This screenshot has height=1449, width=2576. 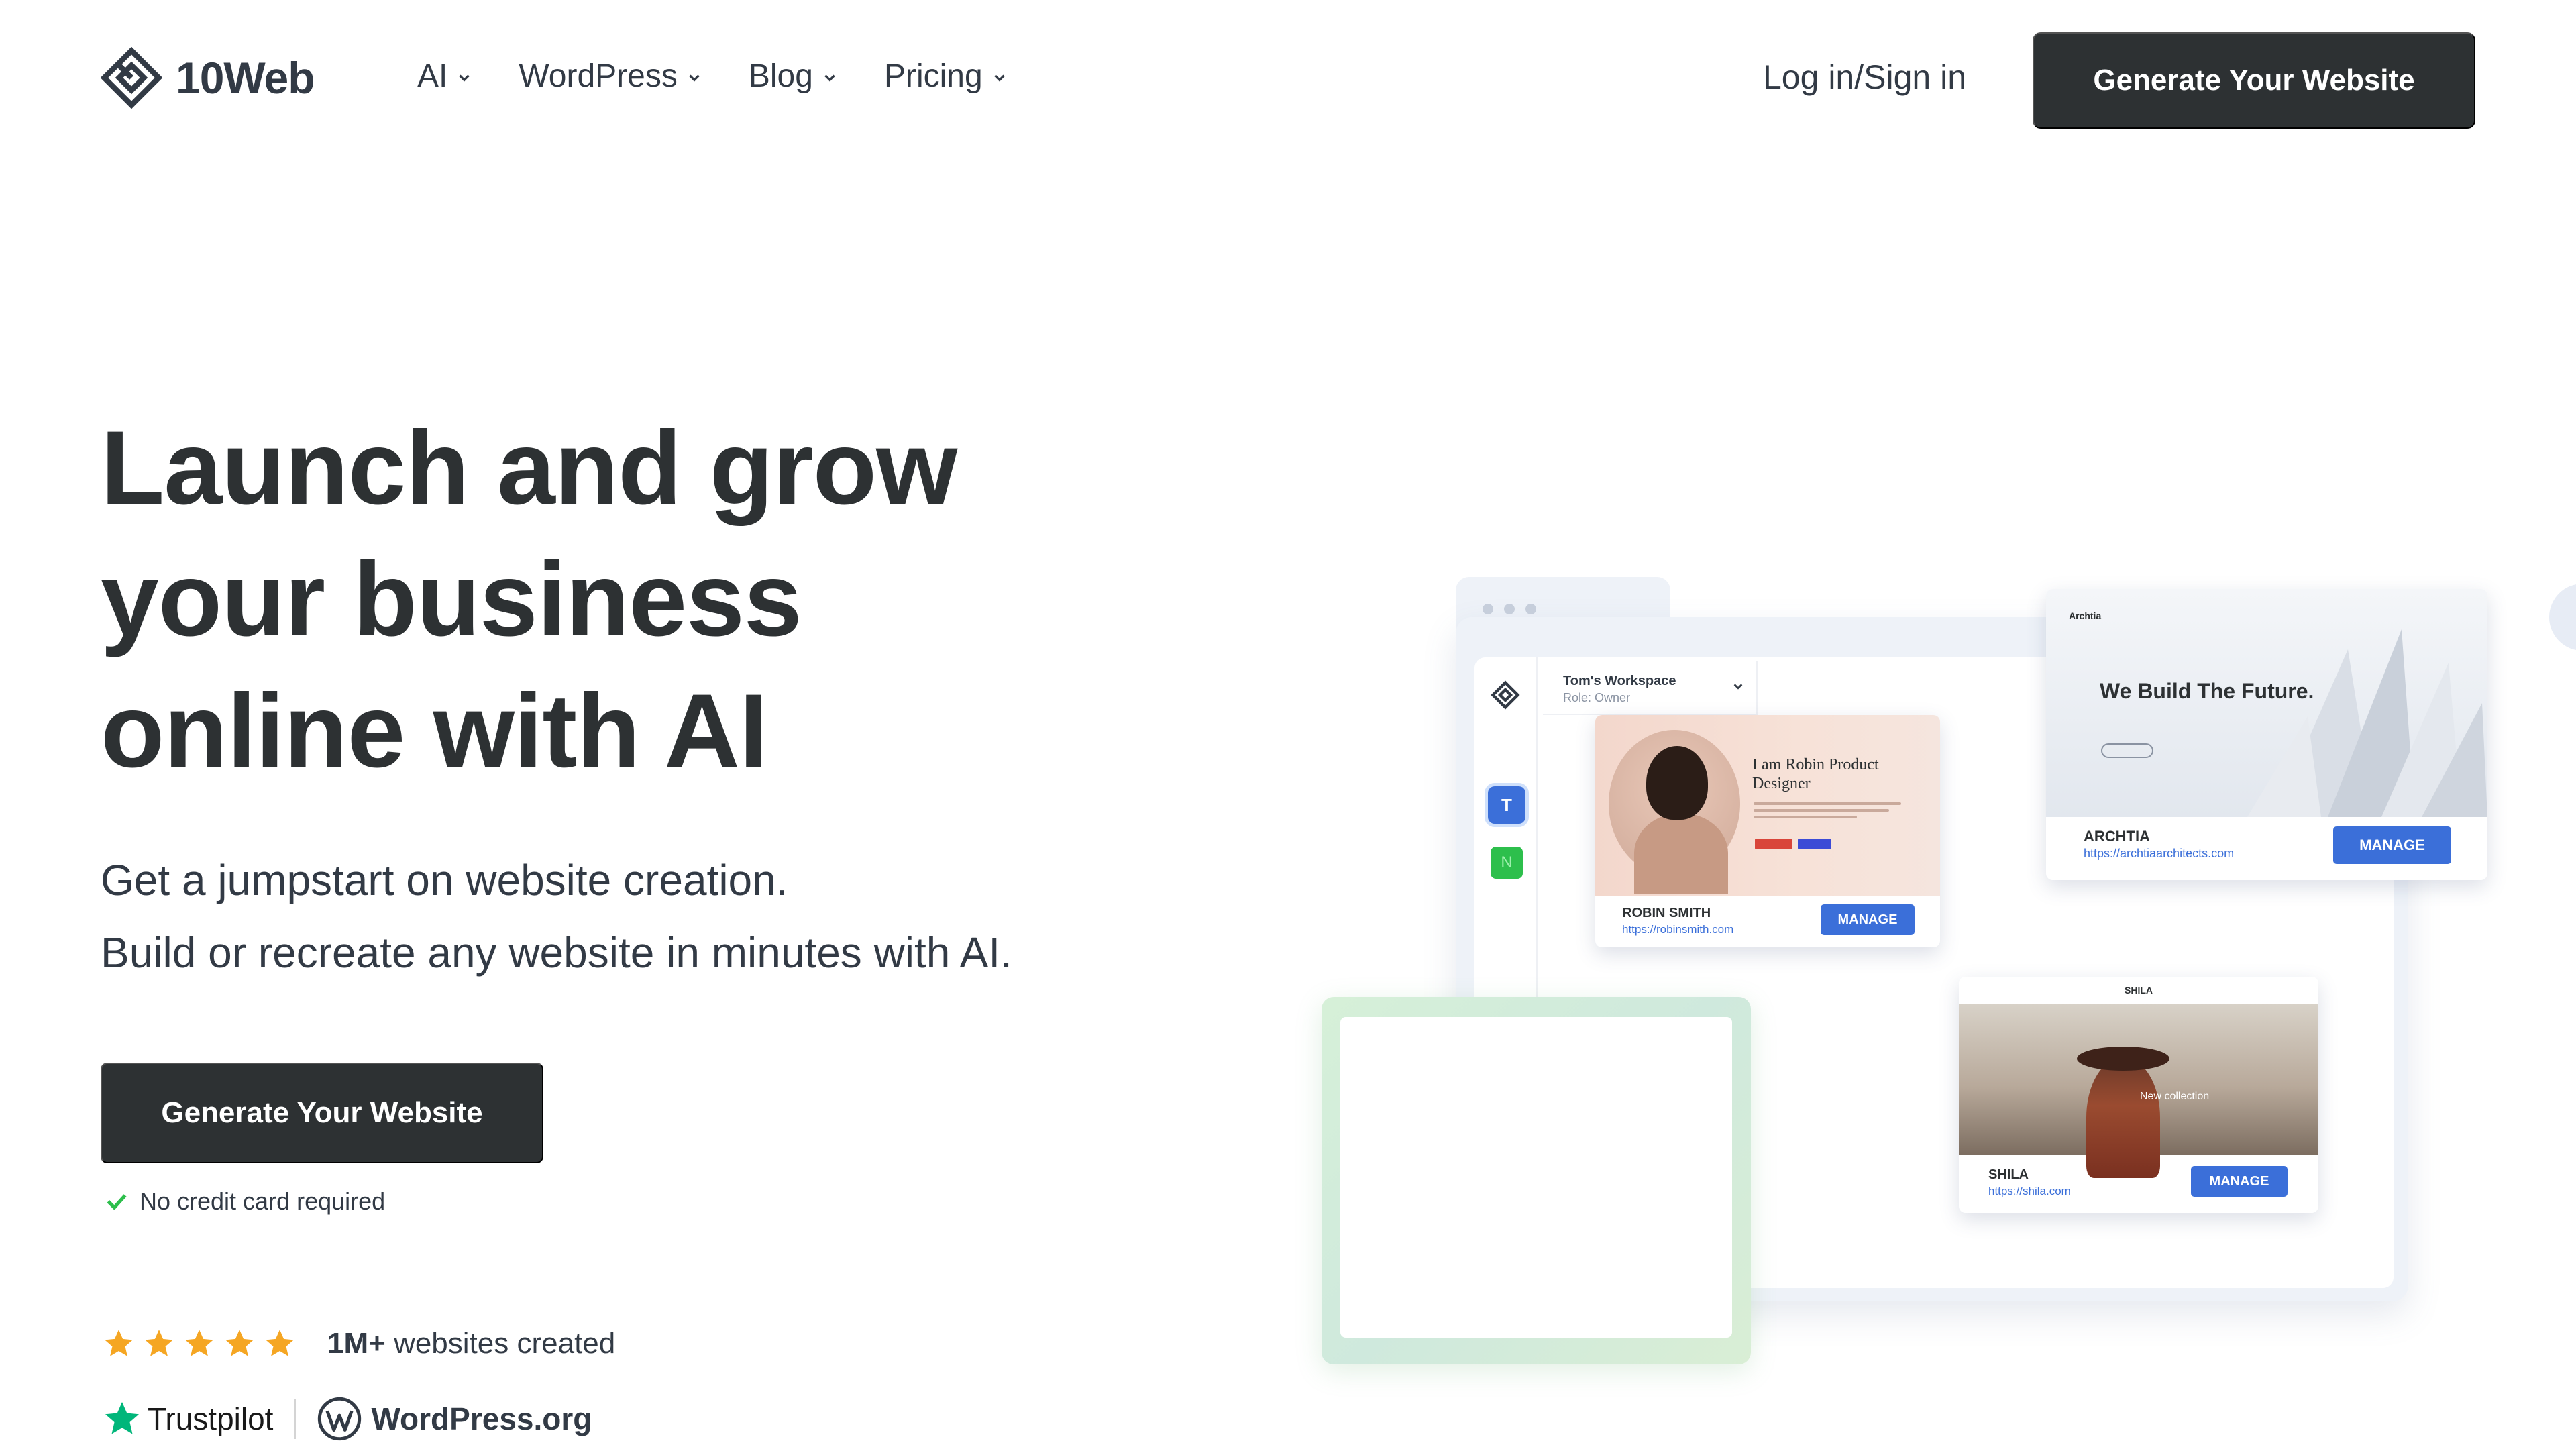 What do you see at coordinates (451, 599) in the screenshot?
I see `hero-title-line: your business` at bounding box center [451, 599].